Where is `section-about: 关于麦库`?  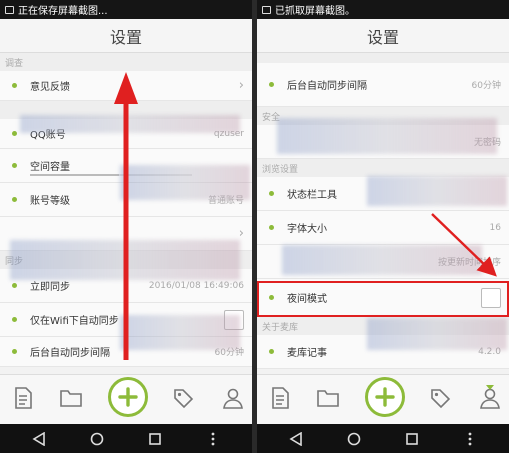
section-about: 关于麦库 is located at coordinates (383, 326).